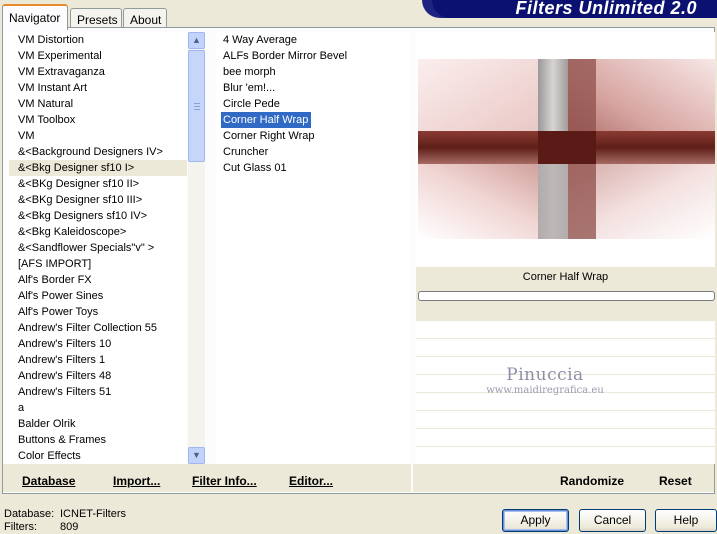 The height and width of the screenshot is (534, 717). Describe the element at coordinates (535, 520) in the screenshot. I see `apply-button: Apply` at that location.